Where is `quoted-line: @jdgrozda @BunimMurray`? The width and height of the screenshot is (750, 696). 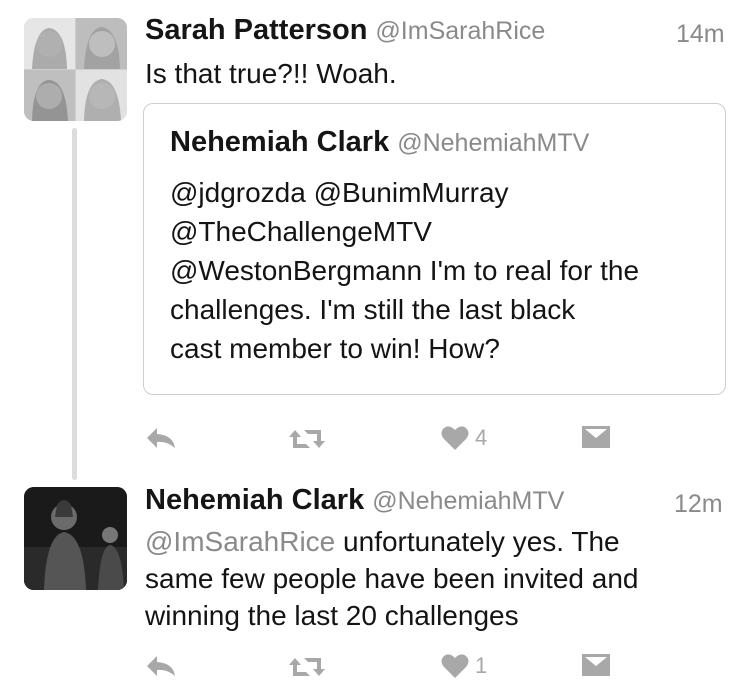
quoted-line: @jdgrozda @BunimMurray is located at coordinates (339, 192).